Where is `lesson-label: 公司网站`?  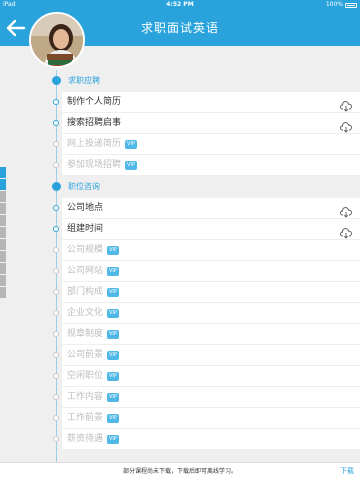 lesson-label: 公司网站 is located at coordinates (85, 271).